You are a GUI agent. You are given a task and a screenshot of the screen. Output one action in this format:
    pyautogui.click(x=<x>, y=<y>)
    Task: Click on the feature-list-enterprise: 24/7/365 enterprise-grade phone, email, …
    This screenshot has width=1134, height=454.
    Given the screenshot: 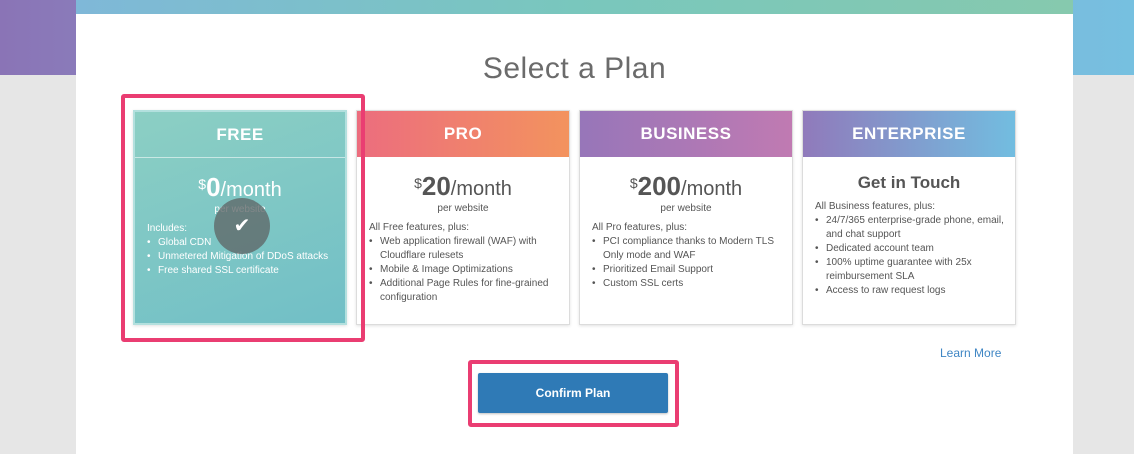 What is the action you would take?
    pyautogui.click(x=910, y=256)
    